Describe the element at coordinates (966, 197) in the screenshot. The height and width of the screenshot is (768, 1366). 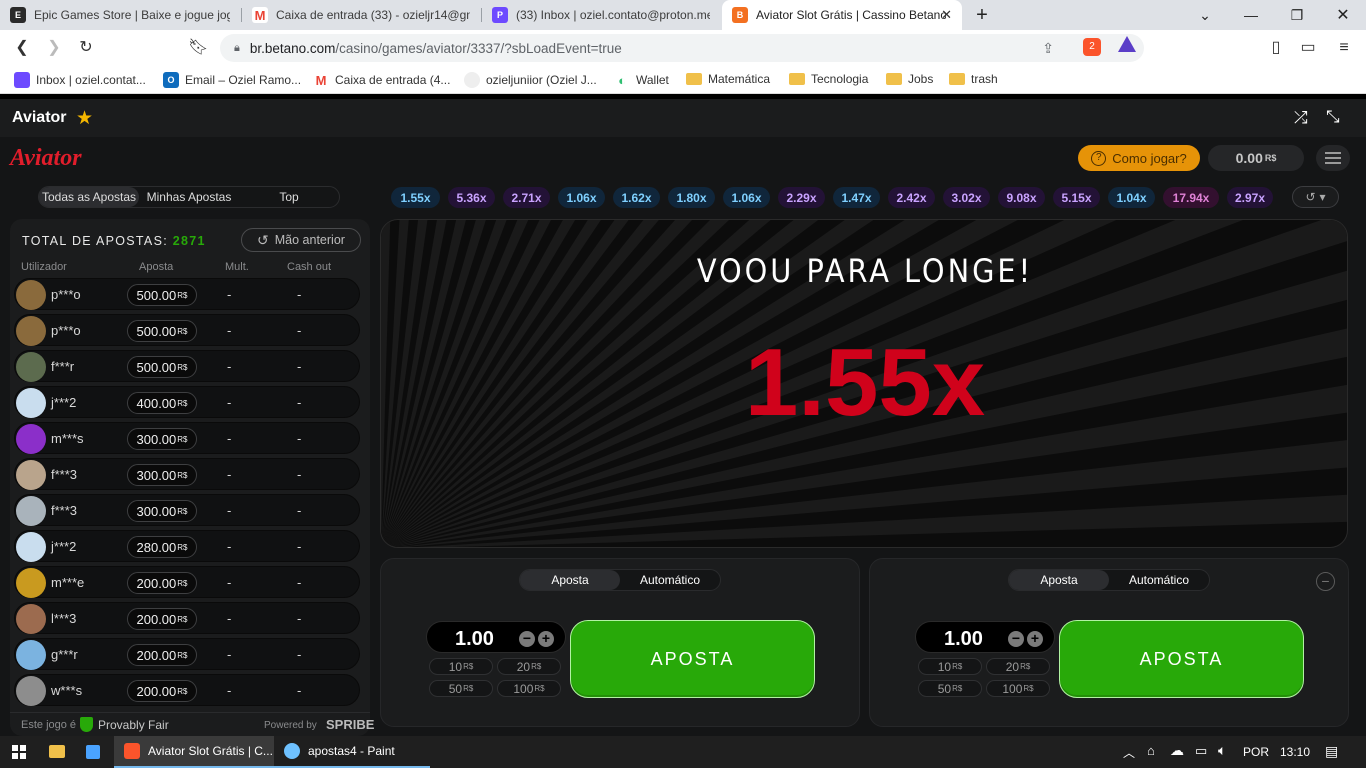
I see `history-multiplier: 3.02x` at that location.